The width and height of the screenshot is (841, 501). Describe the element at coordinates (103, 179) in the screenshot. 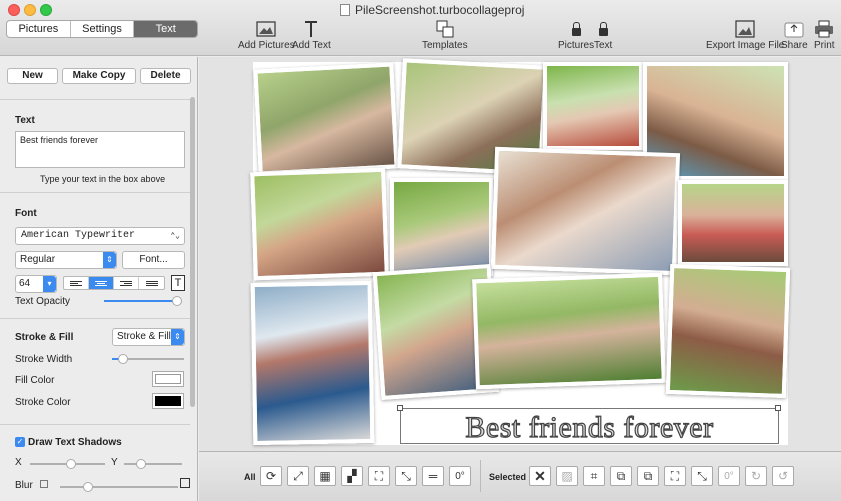

I see `text-hint: Type your text in the box above` at that location.